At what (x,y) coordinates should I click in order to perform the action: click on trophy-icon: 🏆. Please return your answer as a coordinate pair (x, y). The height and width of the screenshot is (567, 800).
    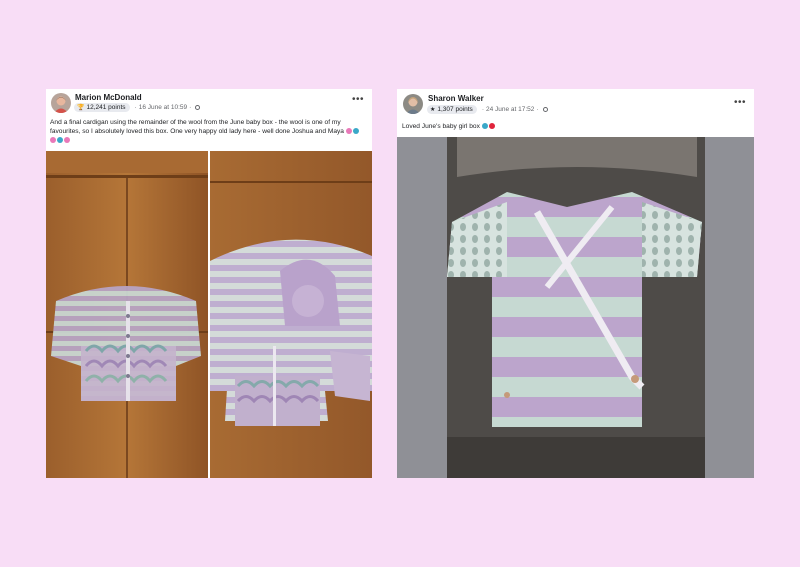
    Looking at the image, I should click on (81, 107).